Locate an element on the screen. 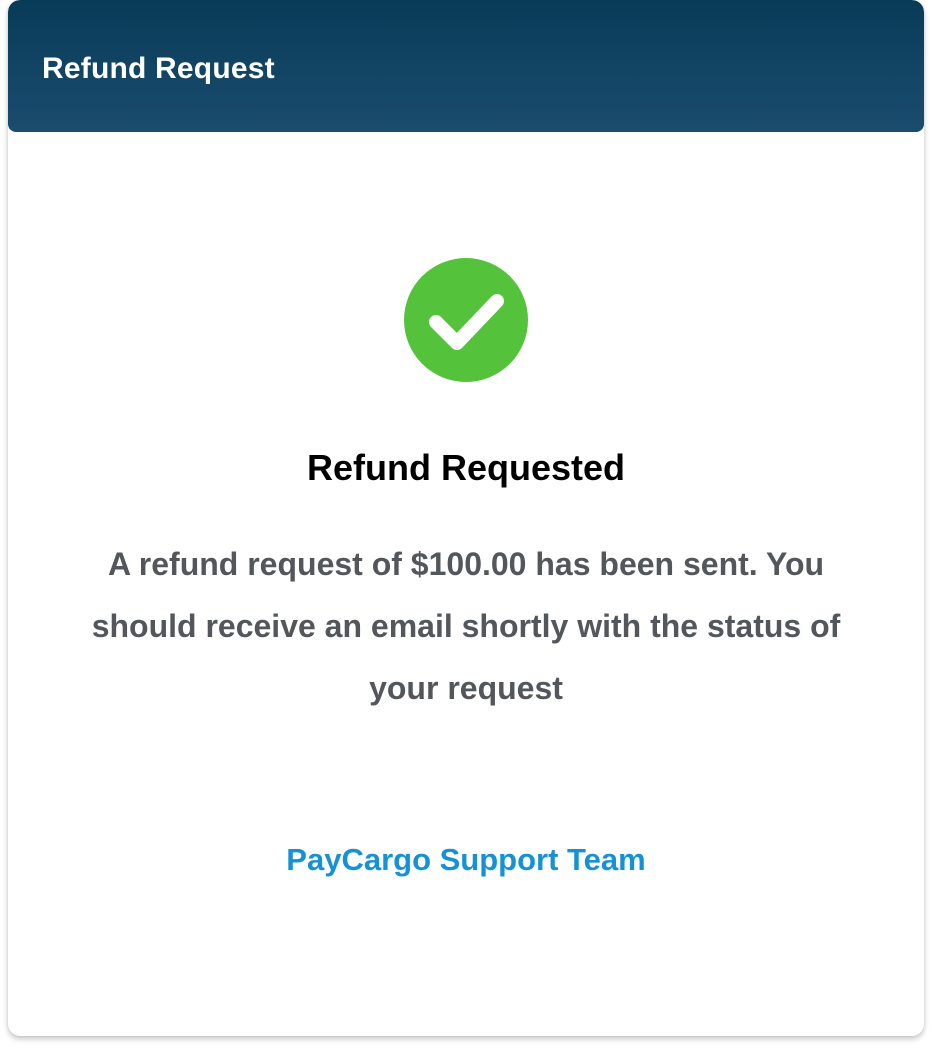 The height and width of the screenshot is (1052, 932). success-title: Refund Requested is located at coordinates (466, 467).